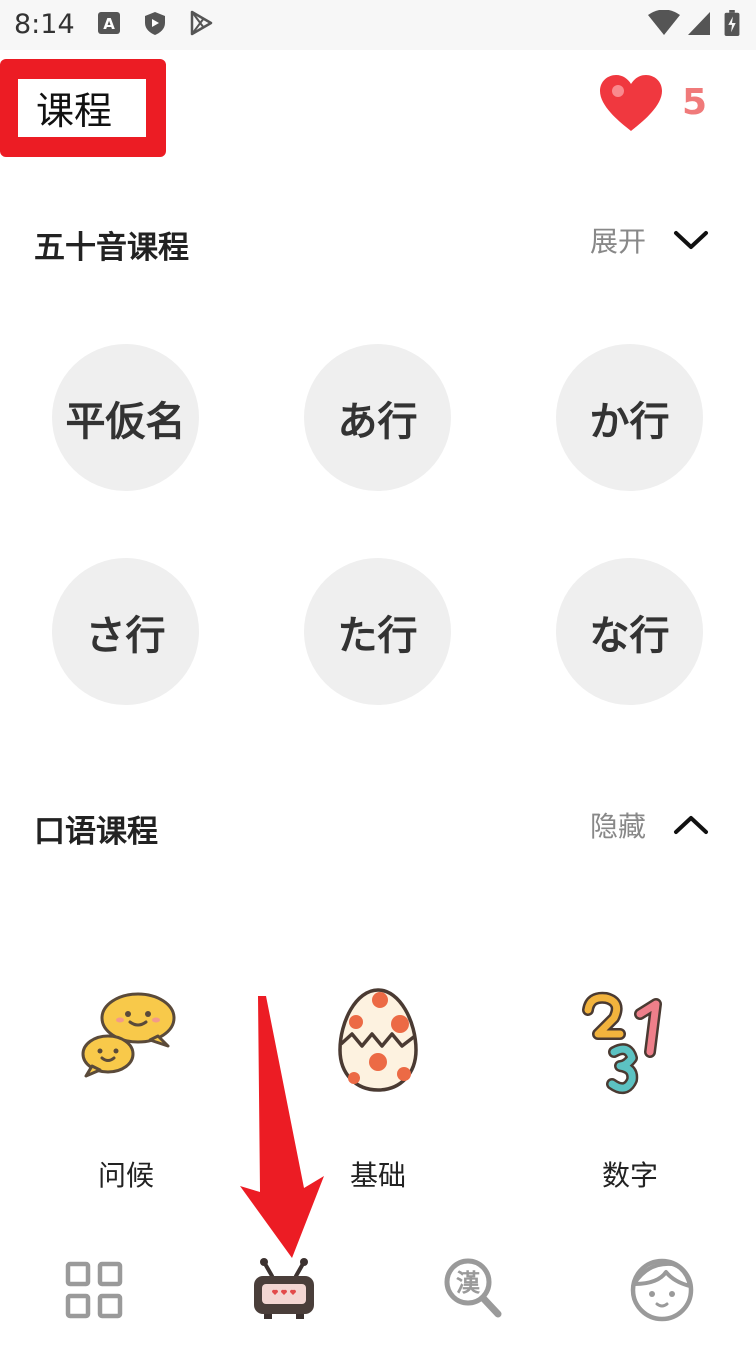  Describe the element at coordinates (630, 1174) in the screenshot. I see `speaking-course-label: 数字` at that location.